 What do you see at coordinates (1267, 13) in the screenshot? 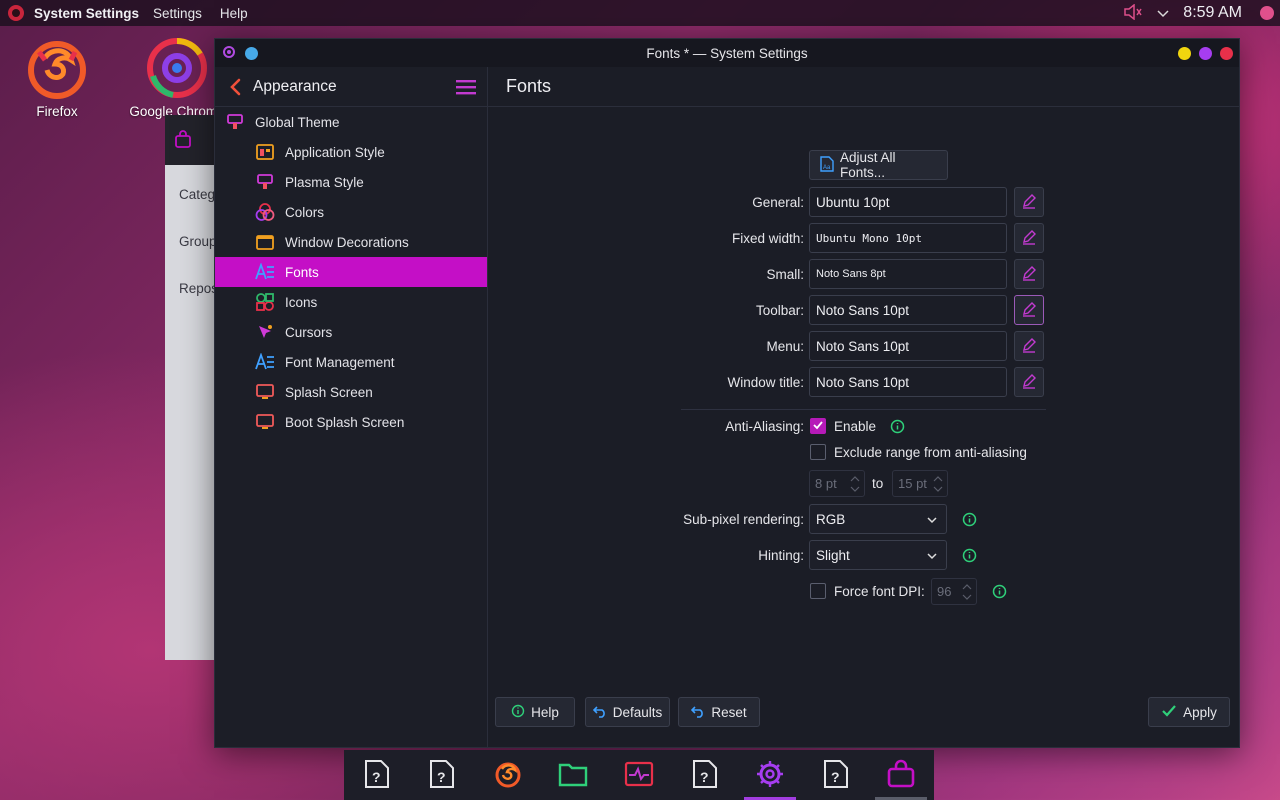
I see `user-avatar` at bounding box center [1267, 13].